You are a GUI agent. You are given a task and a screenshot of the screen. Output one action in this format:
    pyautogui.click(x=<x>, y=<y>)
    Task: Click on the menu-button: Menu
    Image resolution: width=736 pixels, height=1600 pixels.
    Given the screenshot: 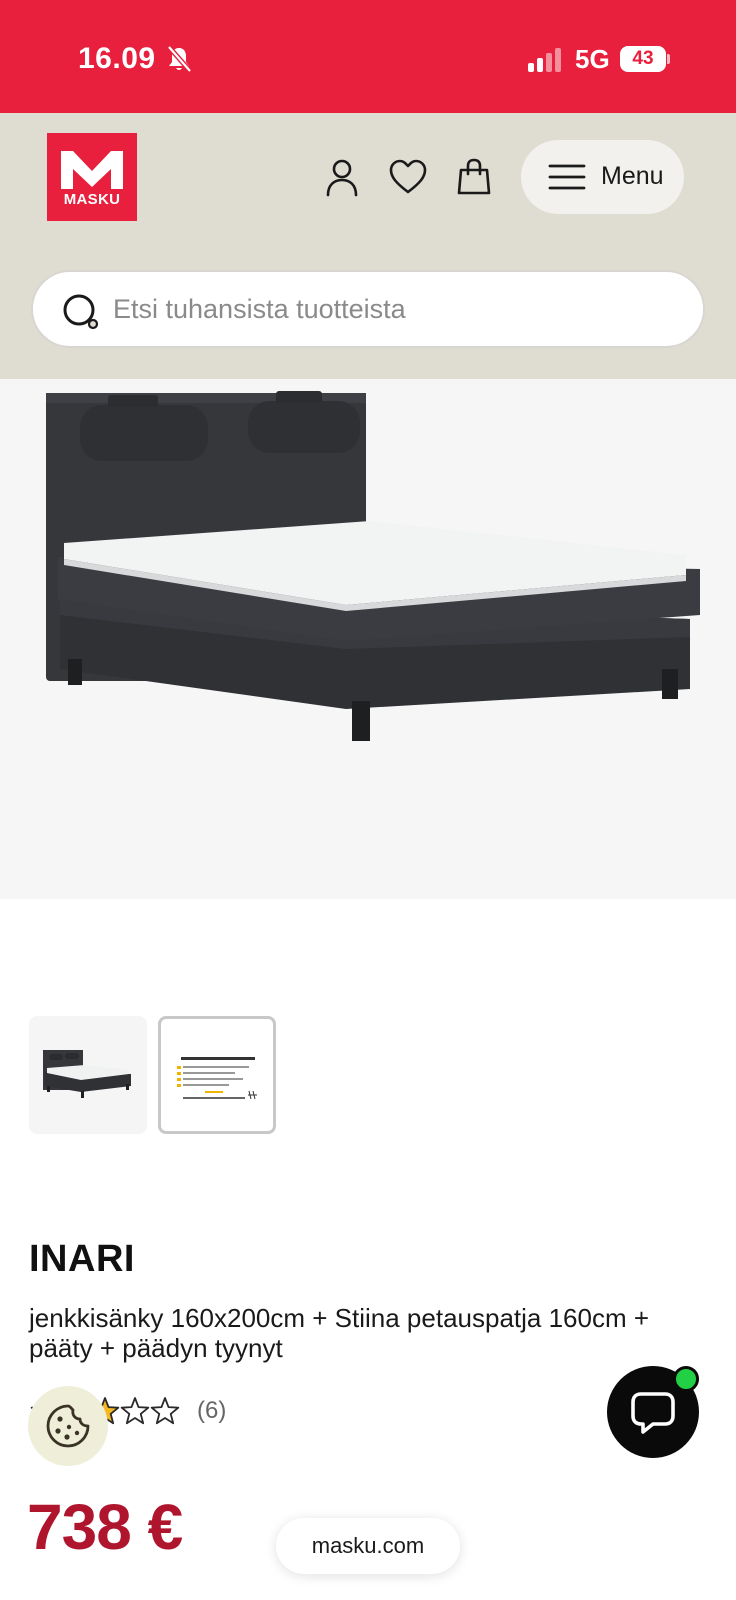 What is the action you would take?
    pyautogui.click(x=602, y=177)
    